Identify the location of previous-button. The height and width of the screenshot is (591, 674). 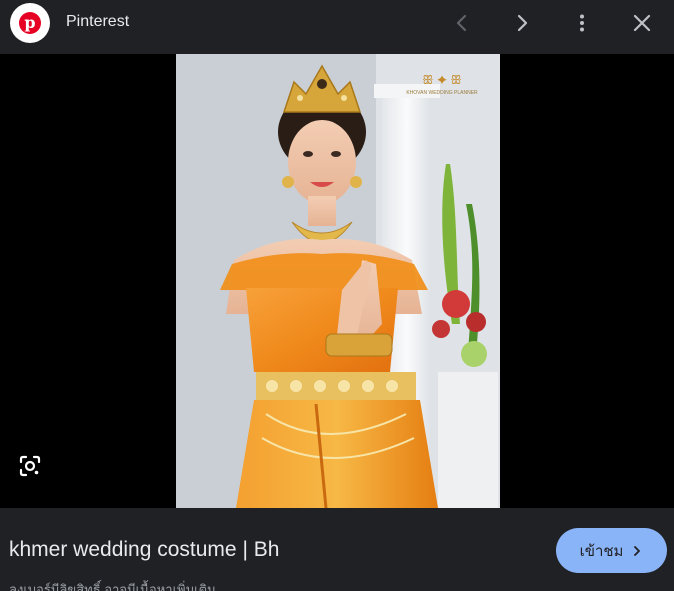
(462, 23).